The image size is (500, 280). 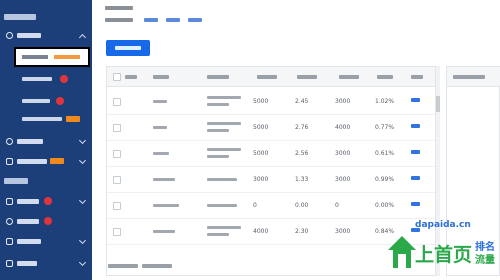 I want to click on column-header-reason, so click(x=218, y=77).